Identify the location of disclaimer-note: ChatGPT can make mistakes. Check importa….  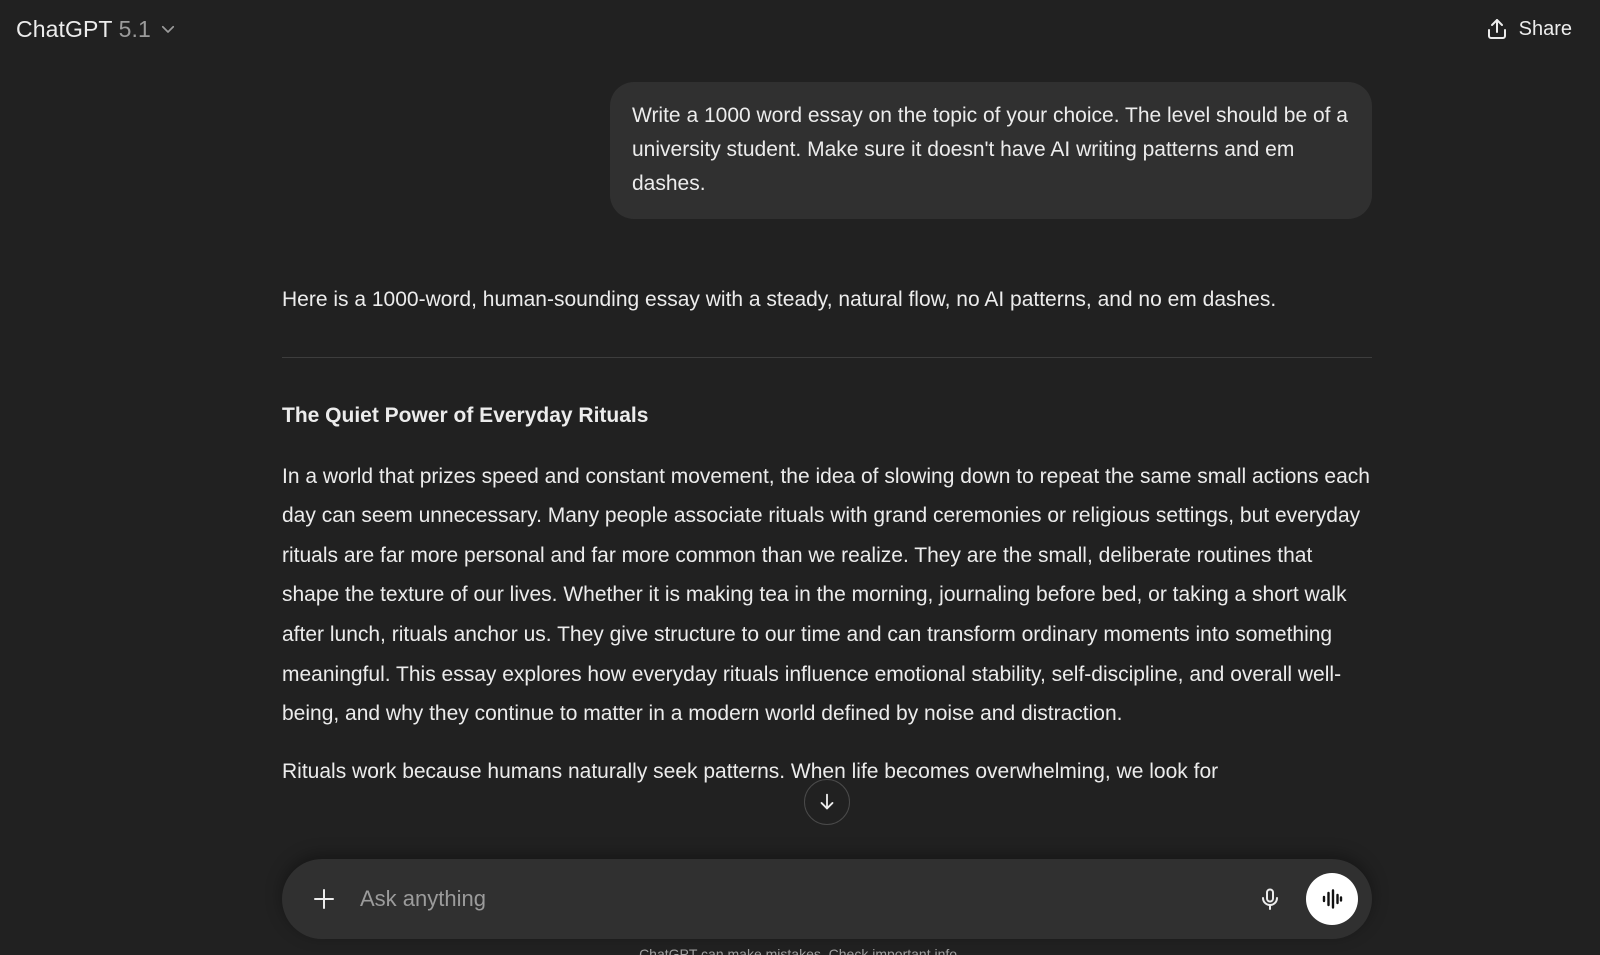
(800, 950).